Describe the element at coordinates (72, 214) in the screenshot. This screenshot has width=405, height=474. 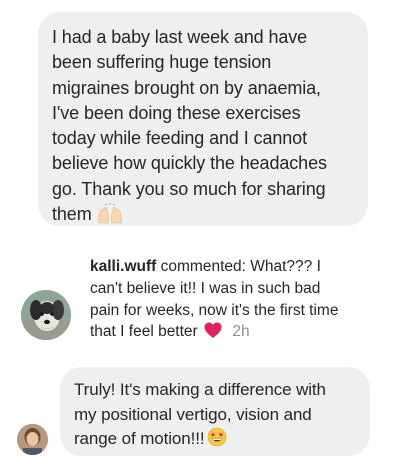
I see `message-line: them` at that location.